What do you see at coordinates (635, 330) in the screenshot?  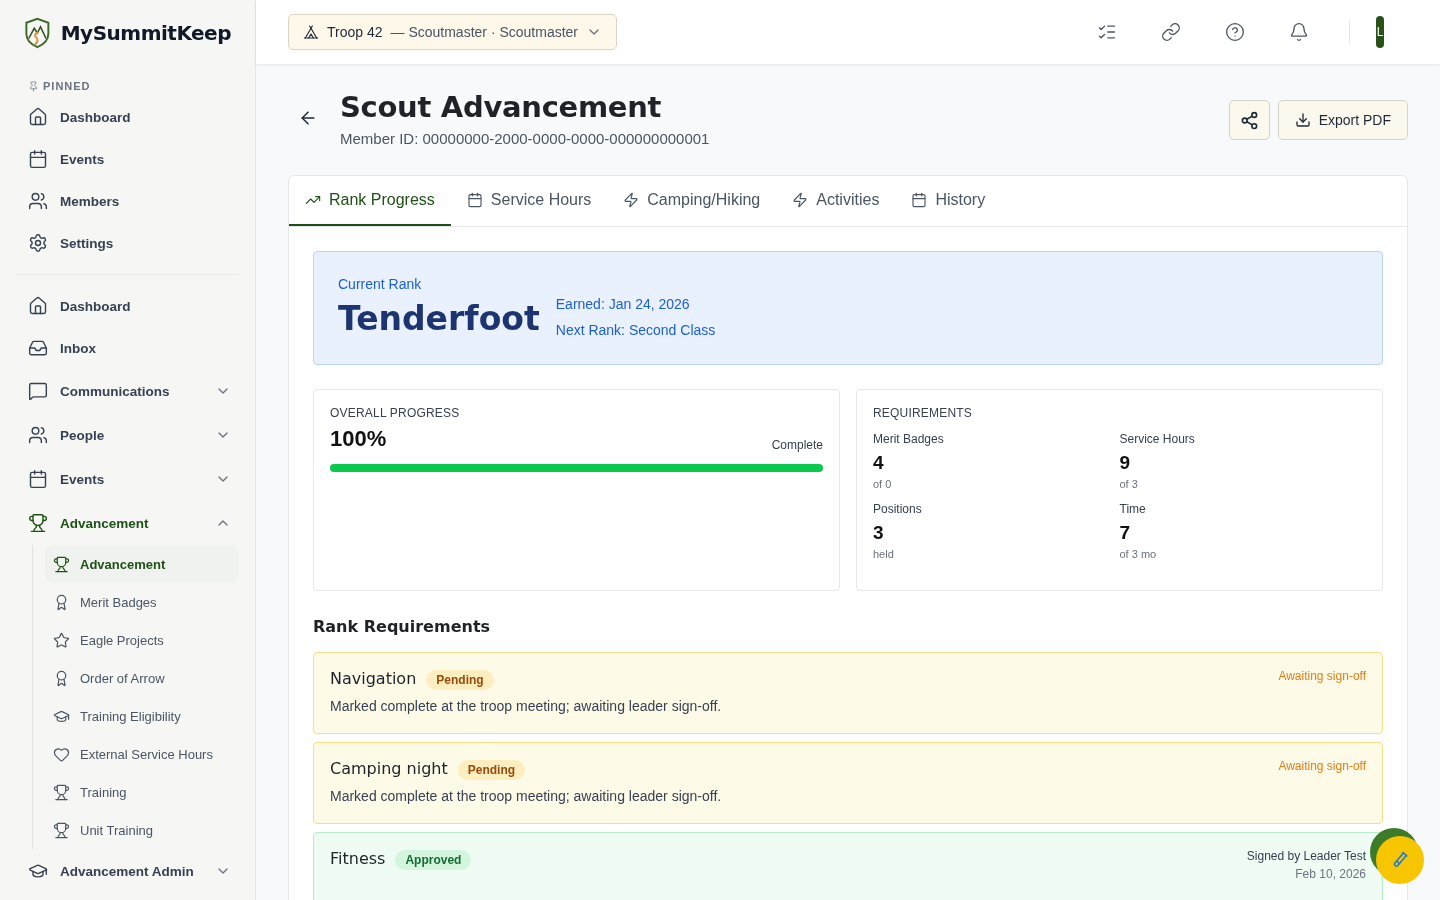 I see `next-rank: Next Rank: Second Class` at bounding box center [635, 330].